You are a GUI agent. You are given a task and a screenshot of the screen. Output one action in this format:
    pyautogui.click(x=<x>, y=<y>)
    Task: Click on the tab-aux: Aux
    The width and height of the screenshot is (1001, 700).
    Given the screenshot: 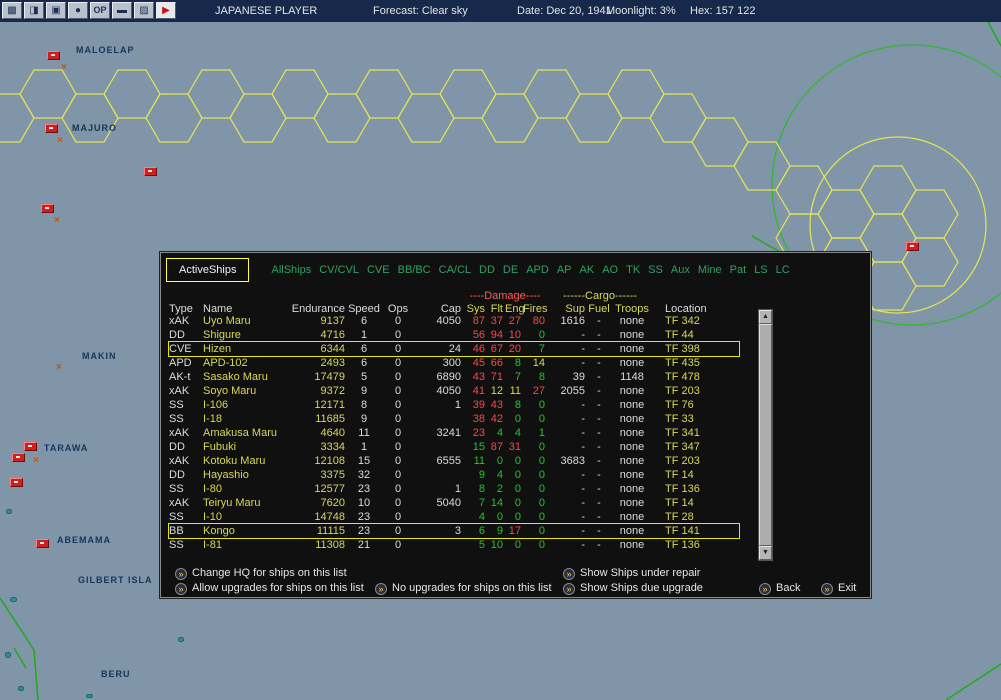 What is the action you would take?
    pyautogui.click(x=680, y=270)
    